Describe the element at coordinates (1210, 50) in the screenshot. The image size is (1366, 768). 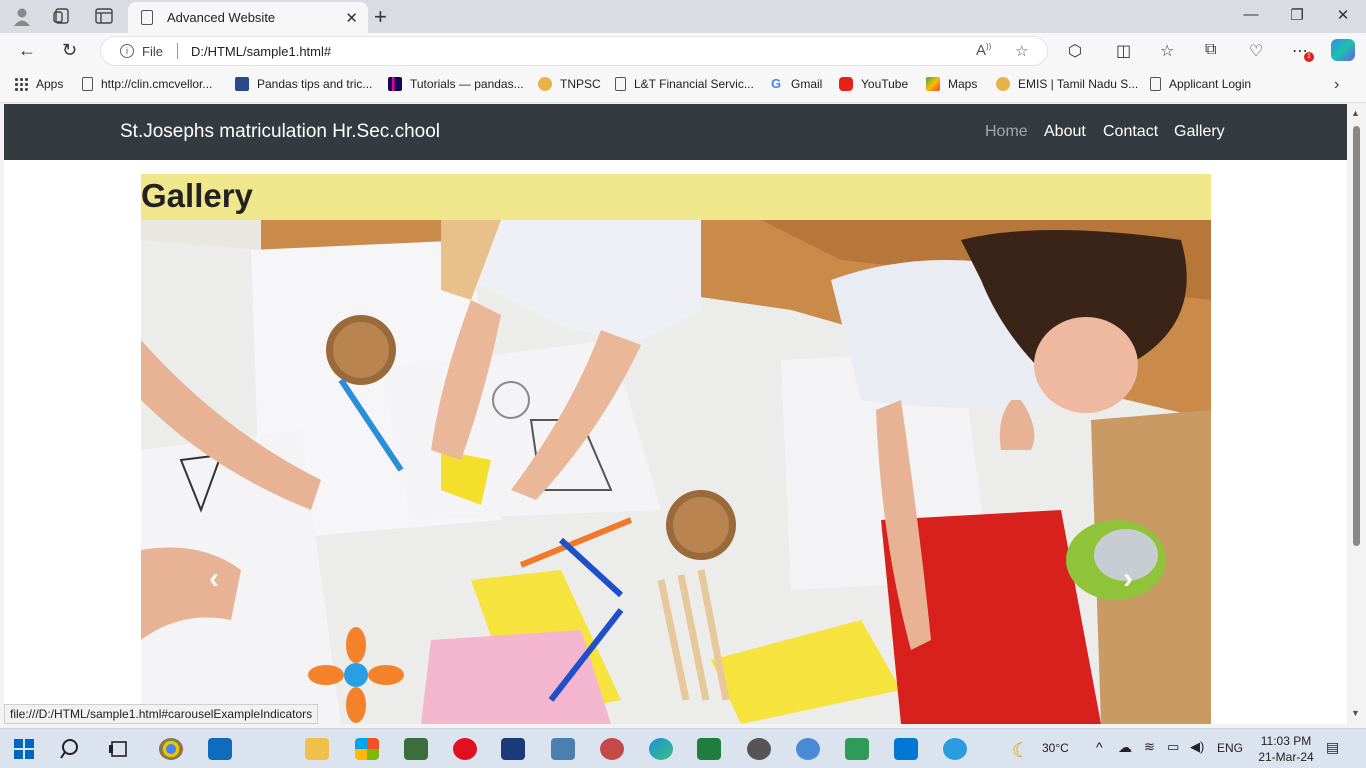
I see `collections-icon: ⧉` at that location.